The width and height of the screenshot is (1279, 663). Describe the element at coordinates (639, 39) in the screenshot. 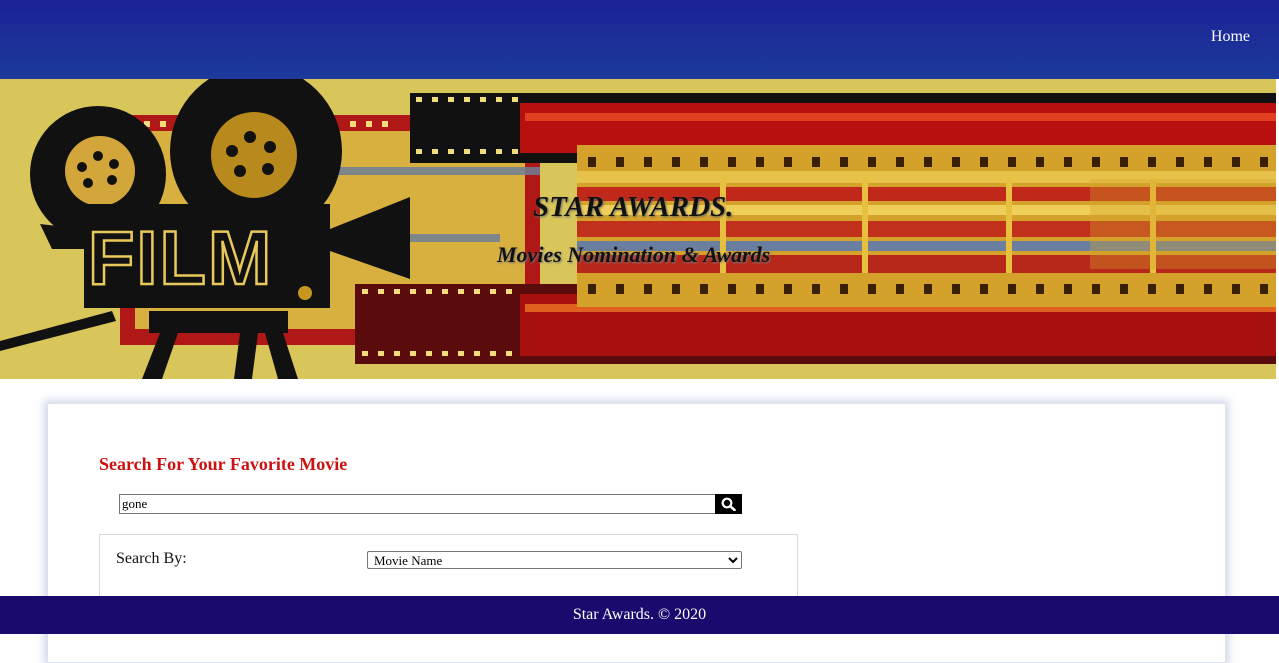

I see `top-navbar: Home` at that location.